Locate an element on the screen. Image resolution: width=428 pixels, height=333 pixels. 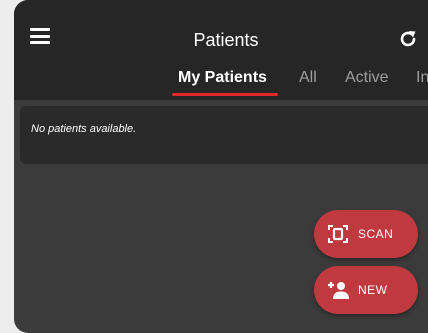
new-patient-button: NEW is located at coordinates (366, 290).